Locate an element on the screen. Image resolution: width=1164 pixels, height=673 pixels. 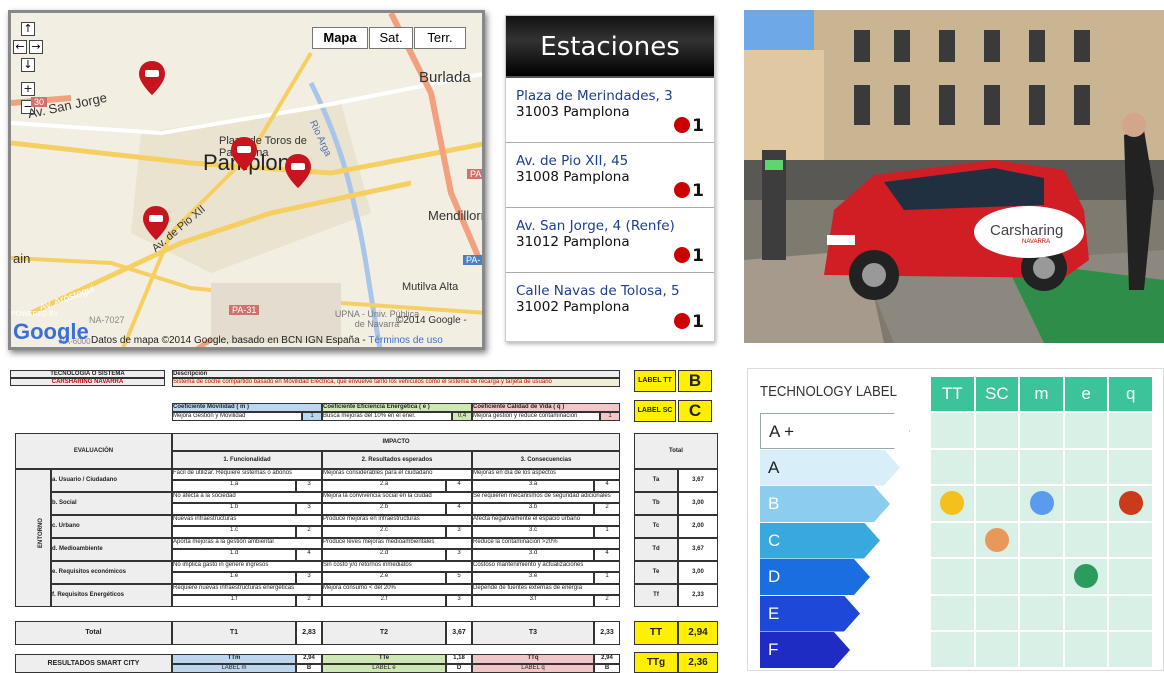
grade-arrow-E: E is located at coordinates (810, 614).